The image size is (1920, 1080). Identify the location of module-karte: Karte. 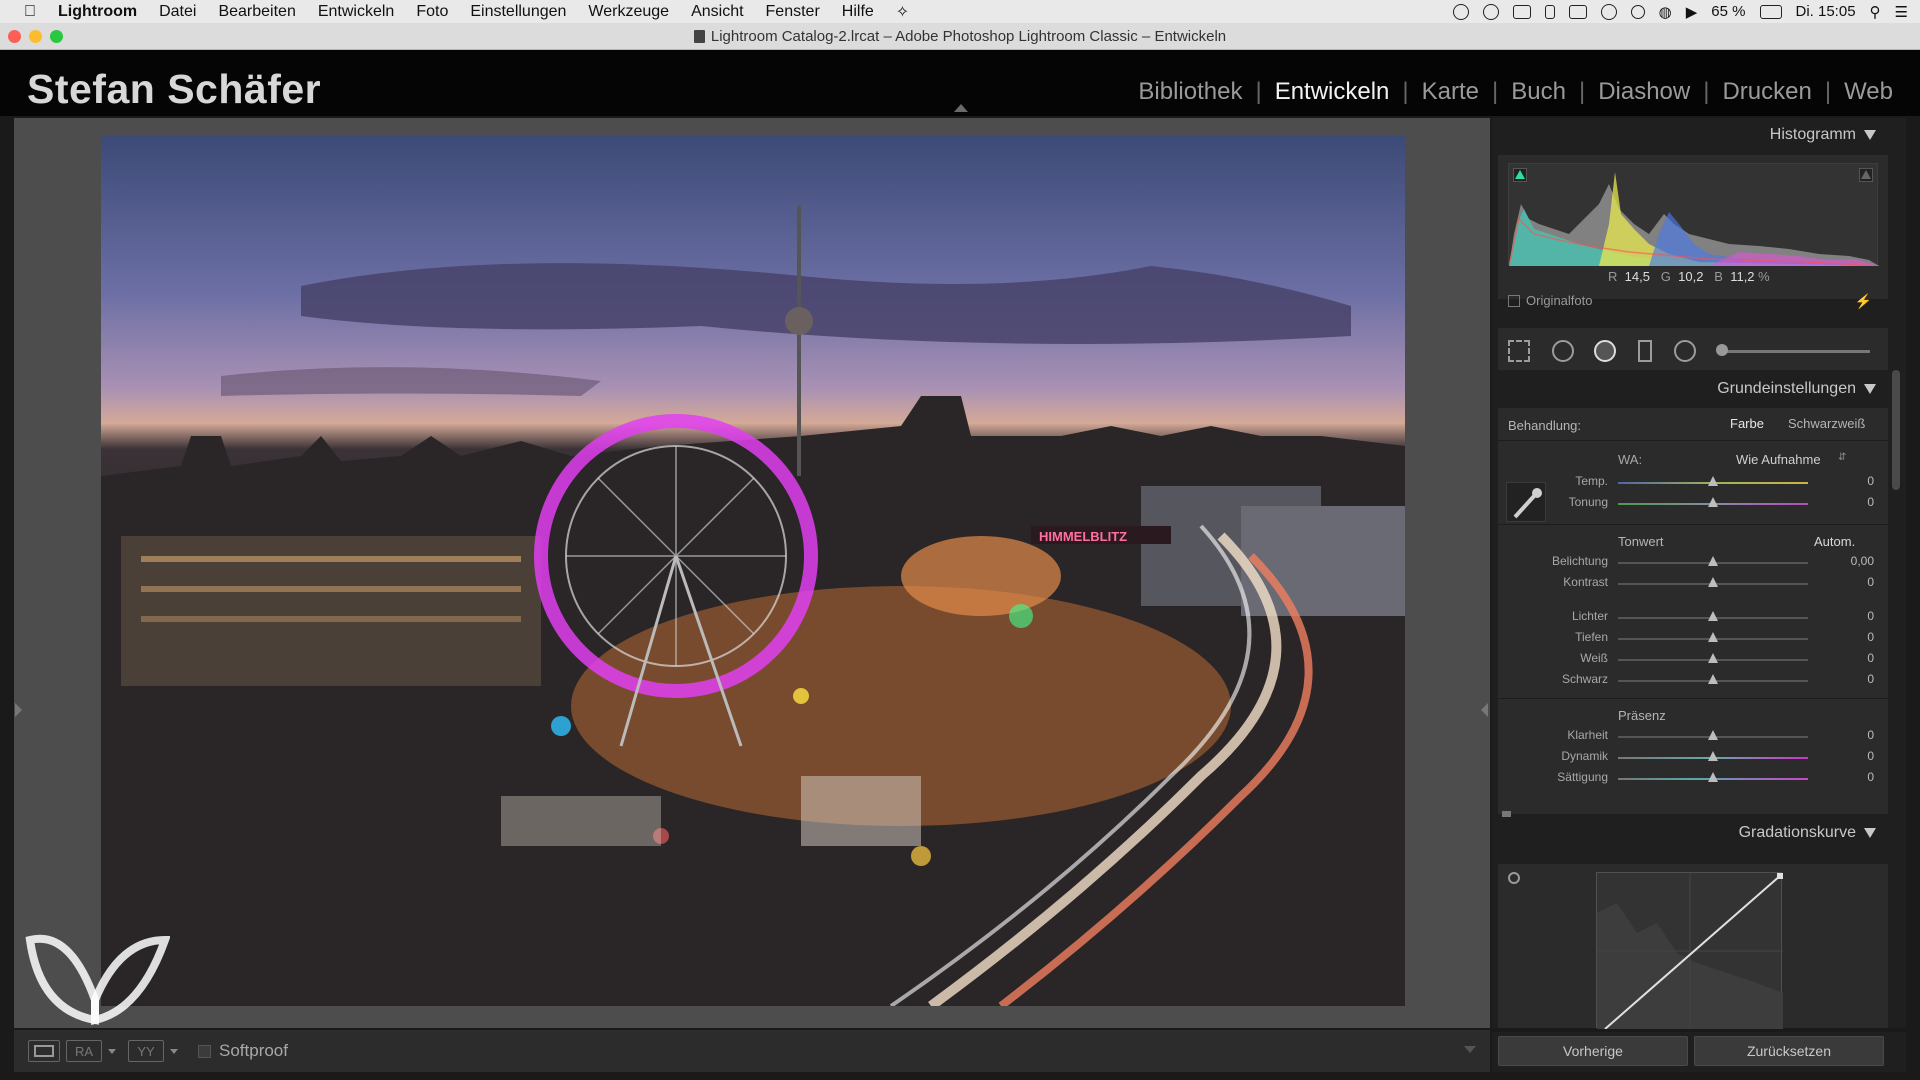
(1450, 92).